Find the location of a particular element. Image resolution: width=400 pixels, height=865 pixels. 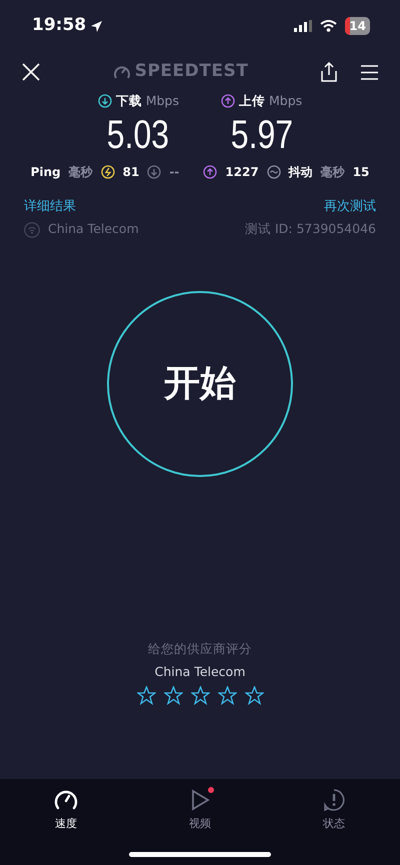

upload-icon is located at coordinates (228, 101).